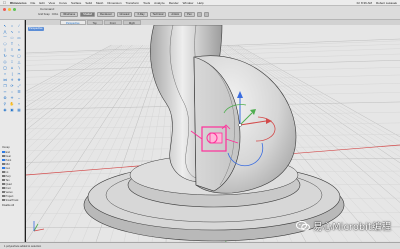 Image resolution: width=400 pixels, height=249 pixels. Describe the element at coordinates (114, 3) in the screenshot. I see `menu-dimension: Dimension` at that location.